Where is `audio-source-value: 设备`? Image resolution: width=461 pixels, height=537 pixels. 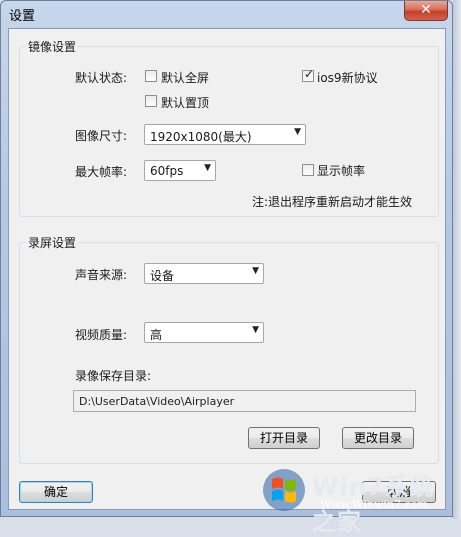 audio-source-value: 设备 is located at coordinates (162, 276).